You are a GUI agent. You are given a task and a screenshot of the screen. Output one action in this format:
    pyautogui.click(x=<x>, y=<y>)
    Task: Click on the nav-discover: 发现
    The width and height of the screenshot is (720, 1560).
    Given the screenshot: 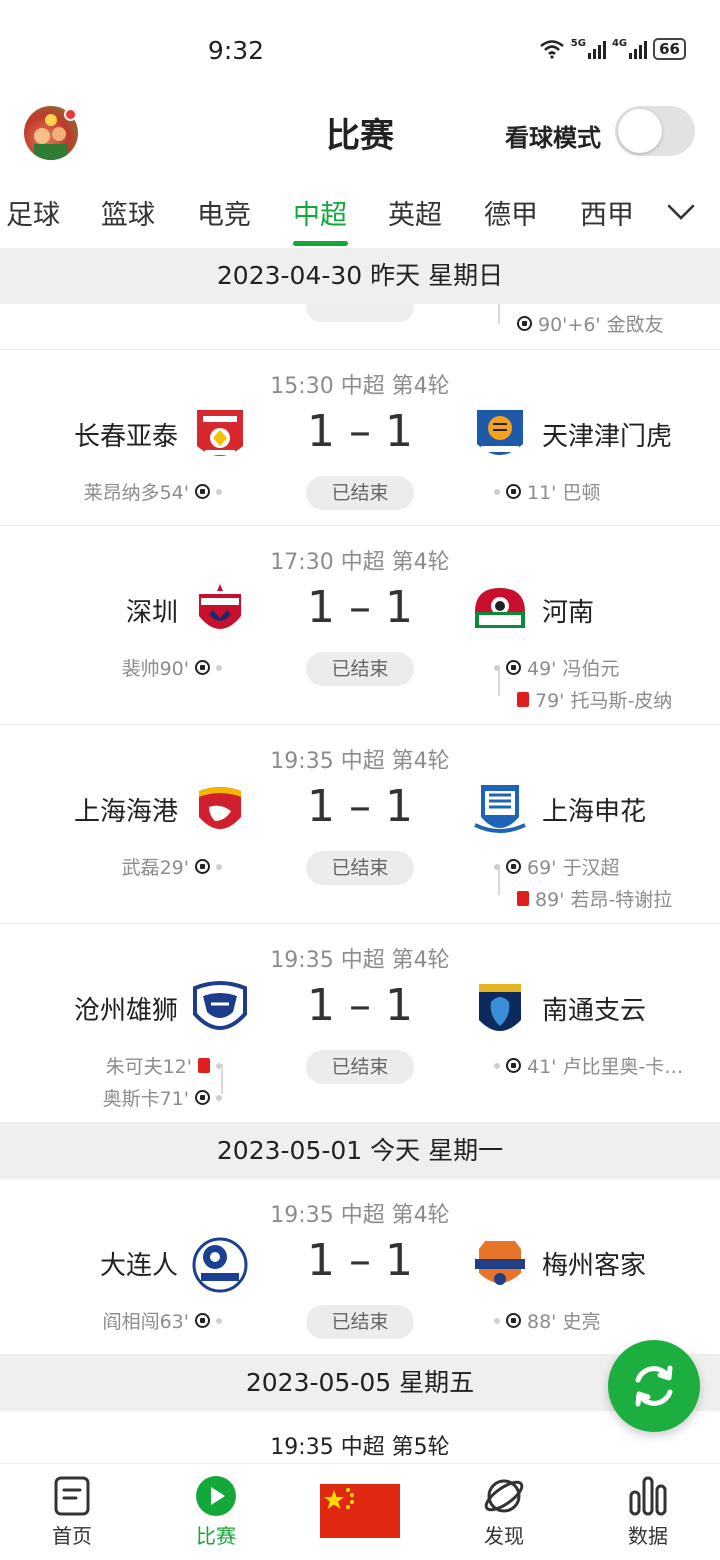 What is the action you would take?
    pyautogui.click(x=504, y=1511)
    